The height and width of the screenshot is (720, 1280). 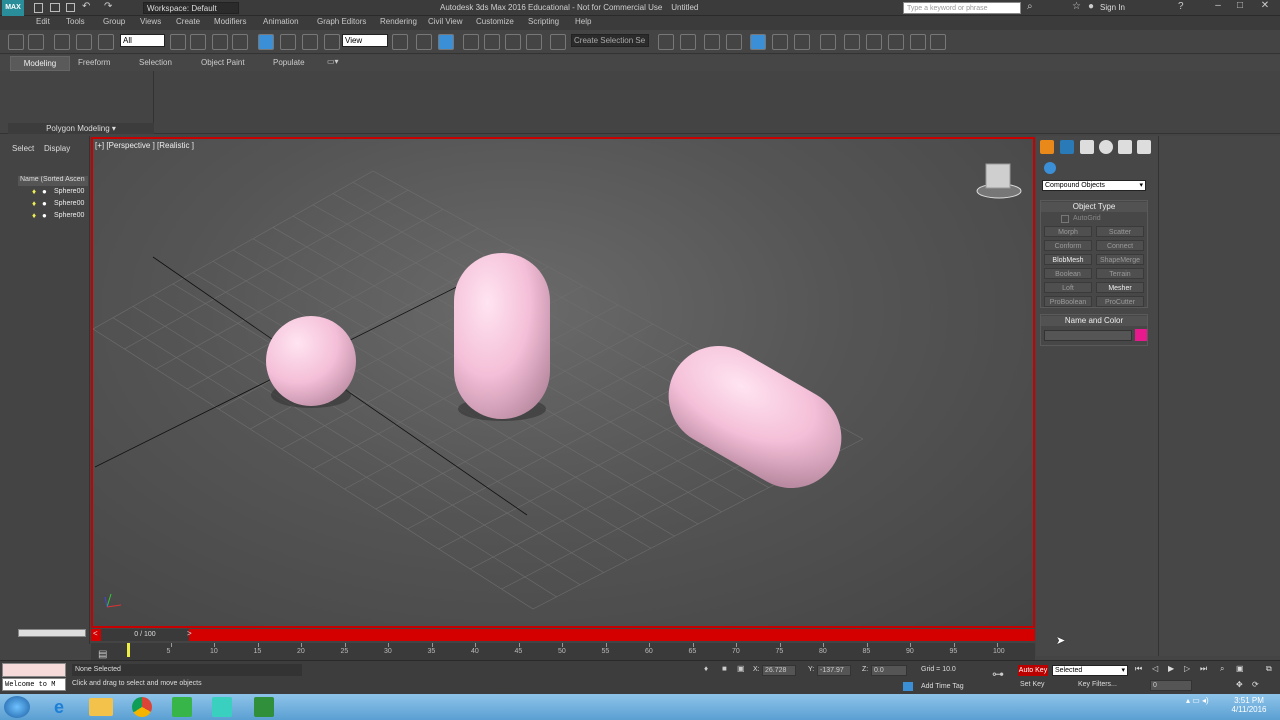 I want to click on object-type-scatter-button: Scatter, so click(x=1120, y=231).